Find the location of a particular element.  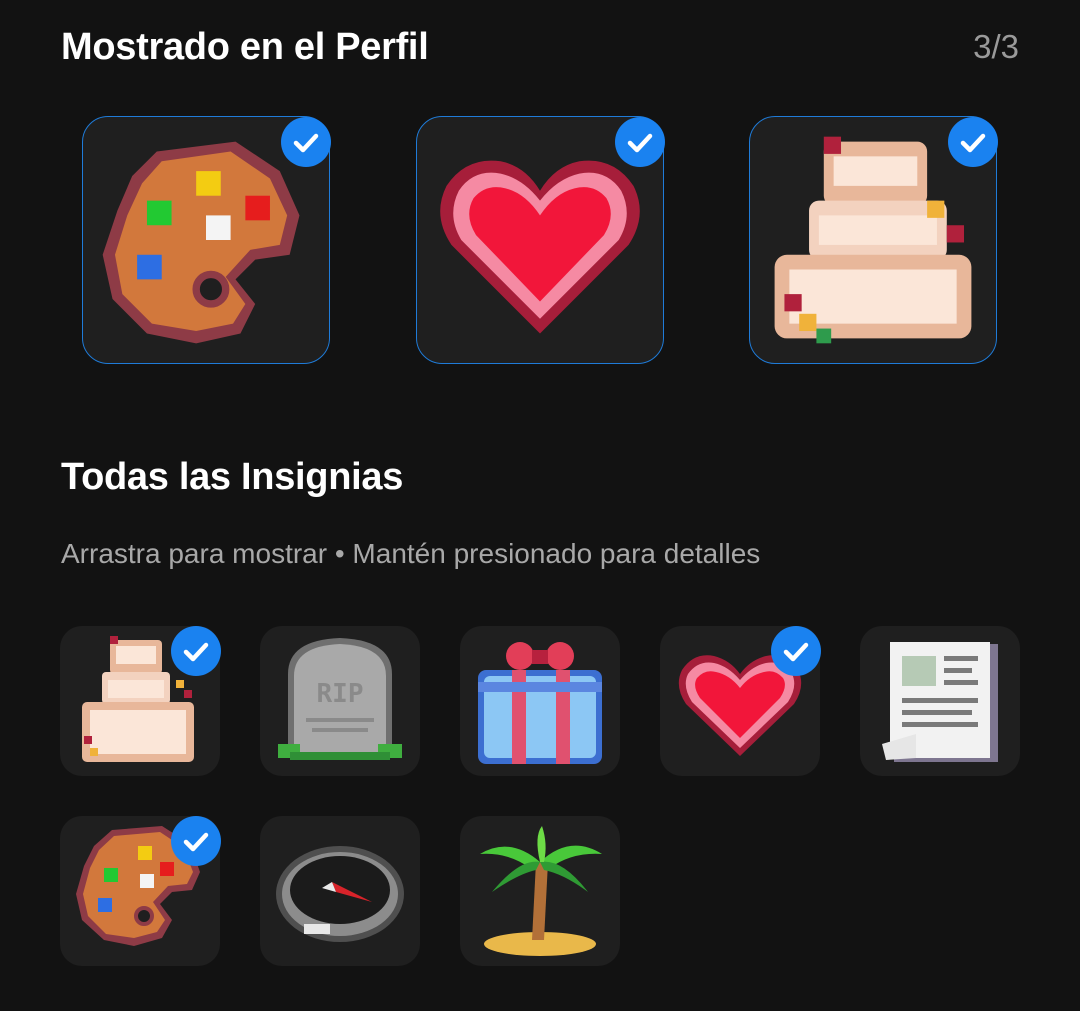

gift-icon is located at coordinates (540, 701).